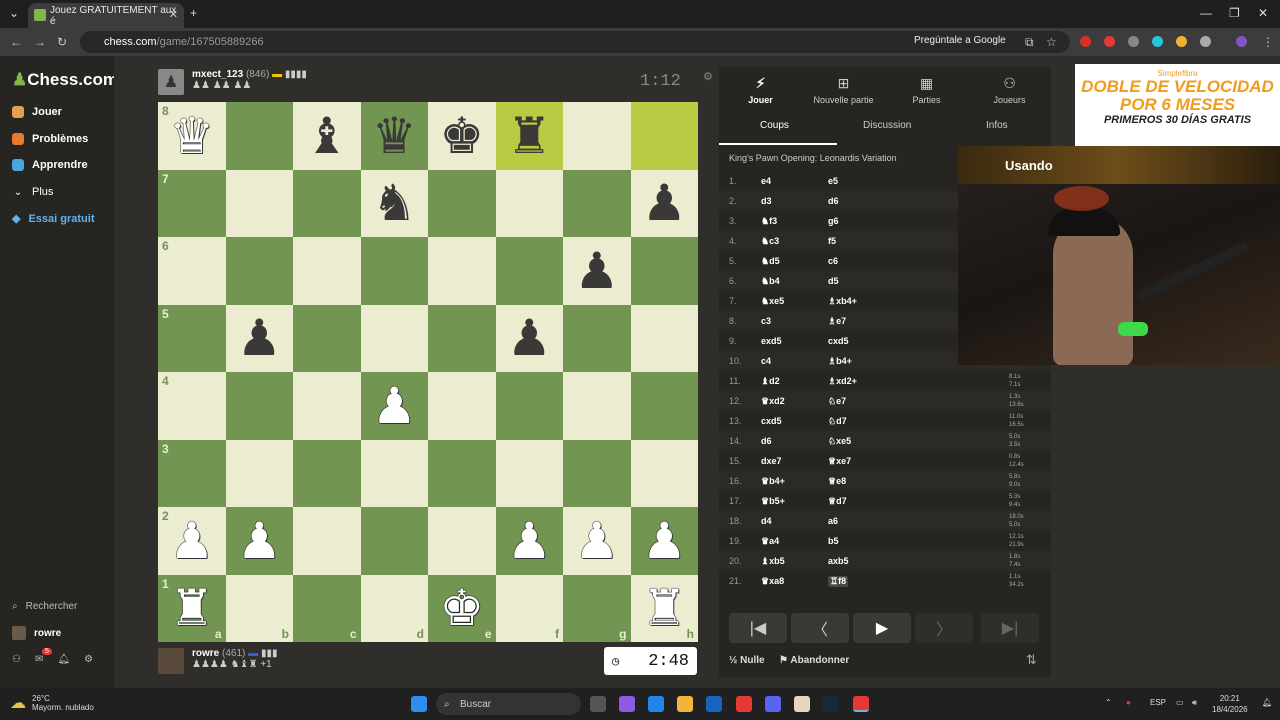  What do you see at coordinates (685, 704) in the screenshot?
I see `file-explorer-icon` at bounding box center [685, 704].